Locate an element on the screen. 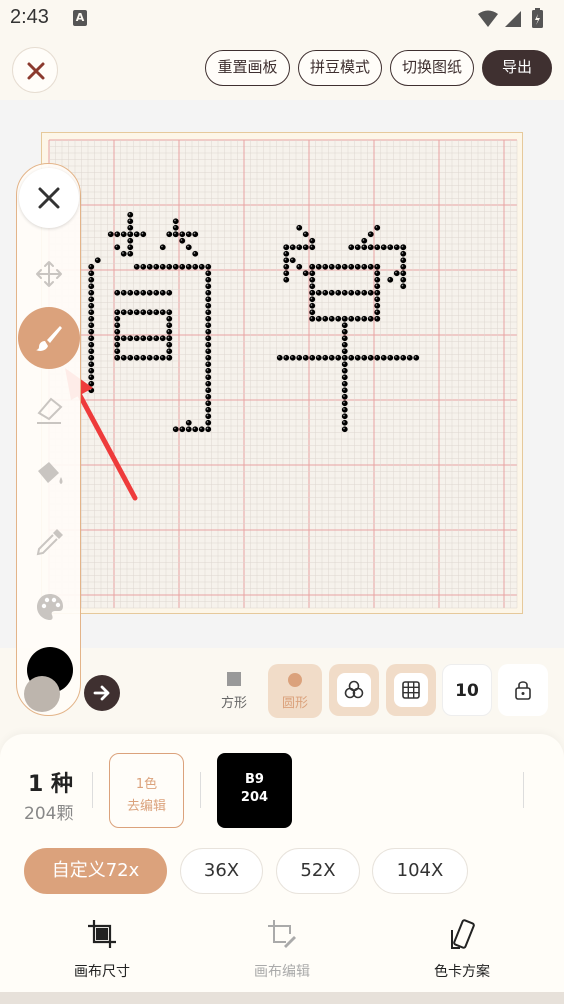 This screenshot has width=564, height=1004. grid-toggle is located at coordinates (411, 690).